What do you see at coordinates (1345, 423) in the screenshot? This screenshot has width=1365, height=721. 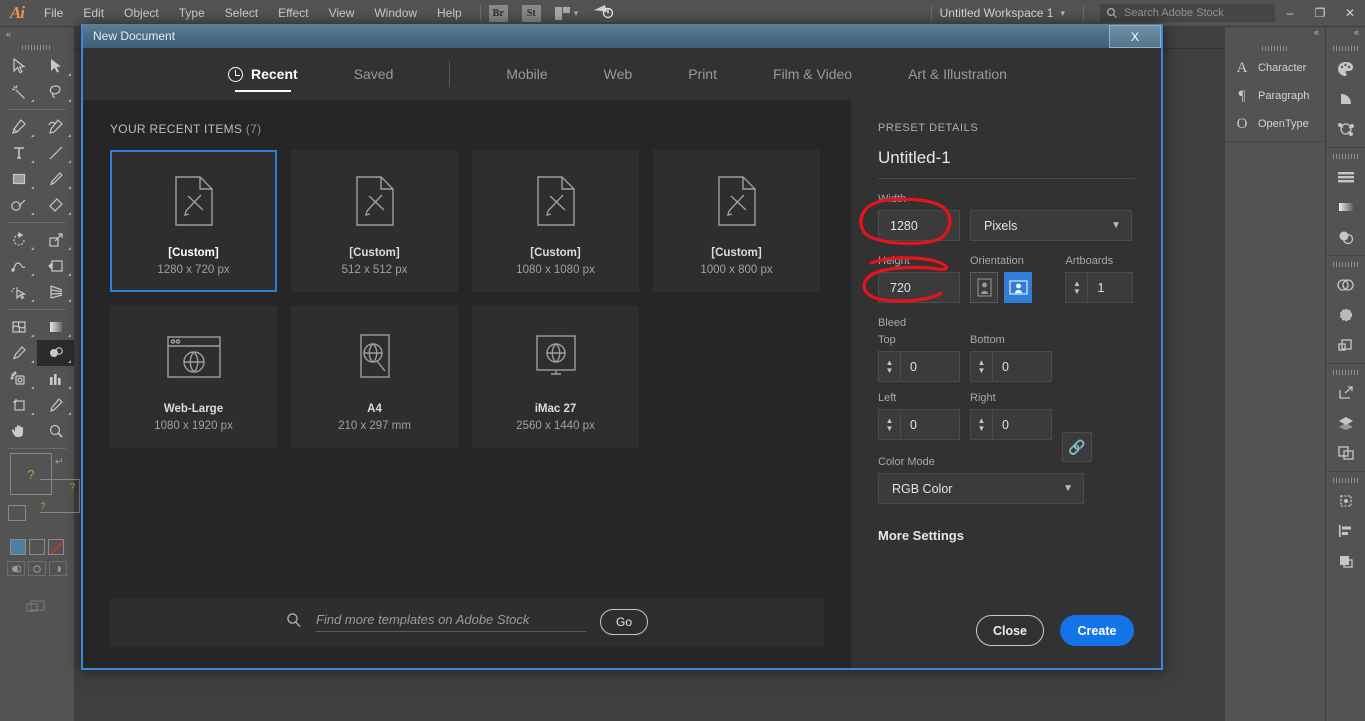 I see `layers-panel-icon` at bounding box center [1345, 423].